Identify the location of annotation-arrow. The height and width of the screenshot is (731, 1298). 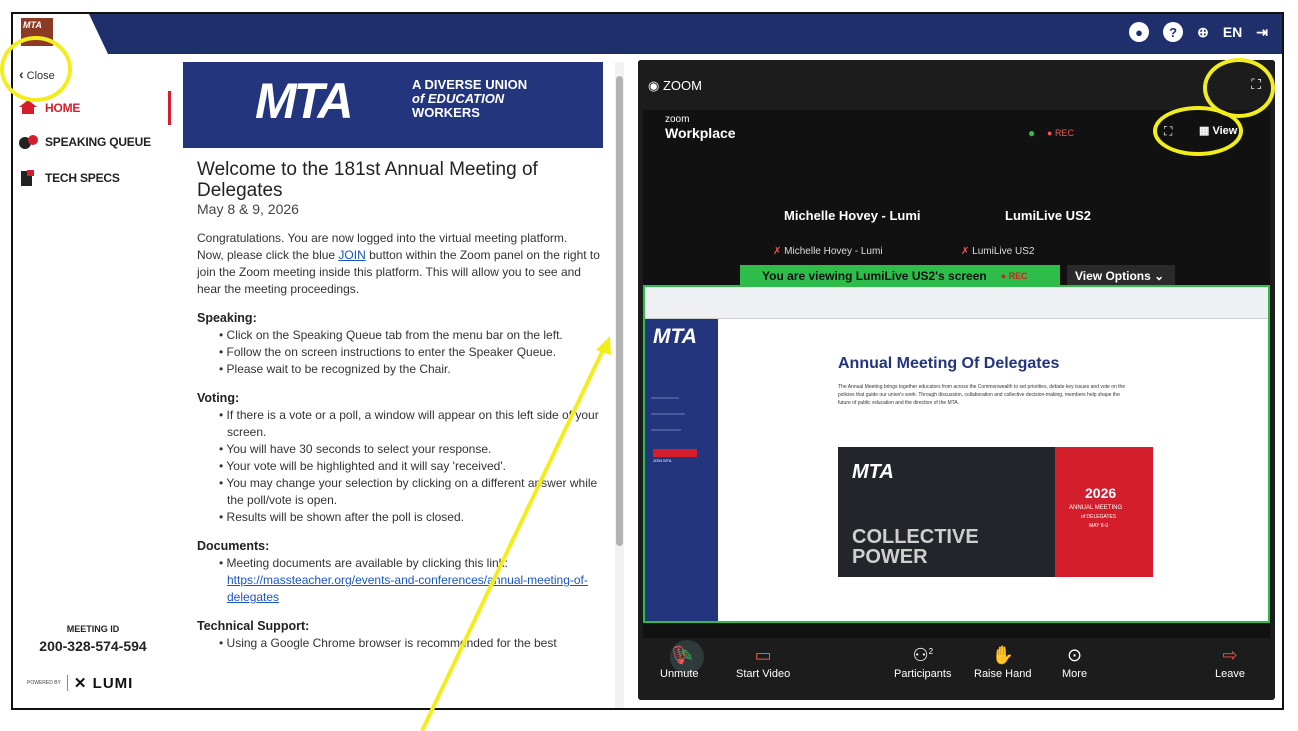
(515, 533).